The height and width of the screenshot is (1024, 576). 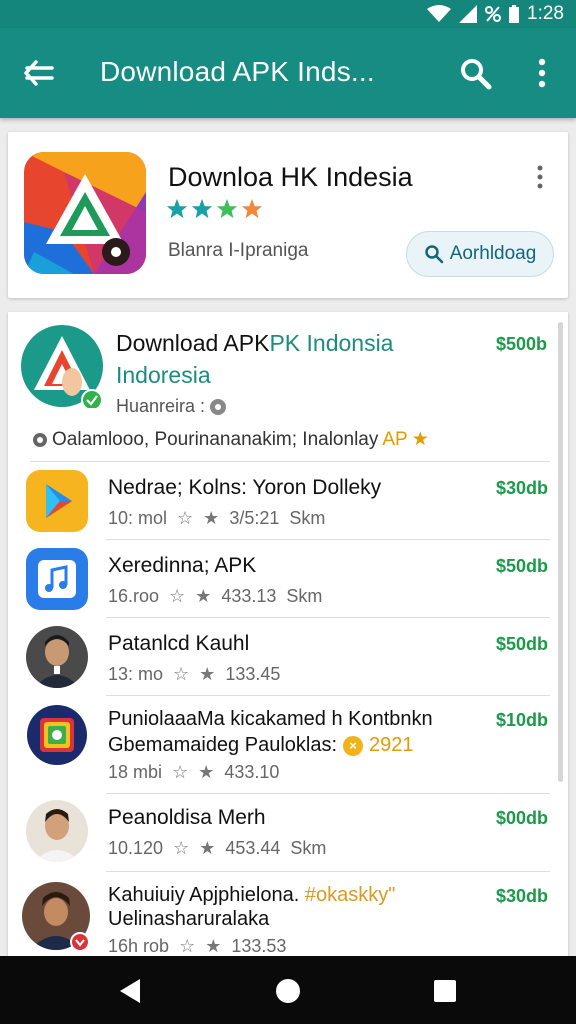 What do you see at coordinates (288, 14) in the screenshot?
I see `status-bar: 1:28` at bounding box center [288, 14].